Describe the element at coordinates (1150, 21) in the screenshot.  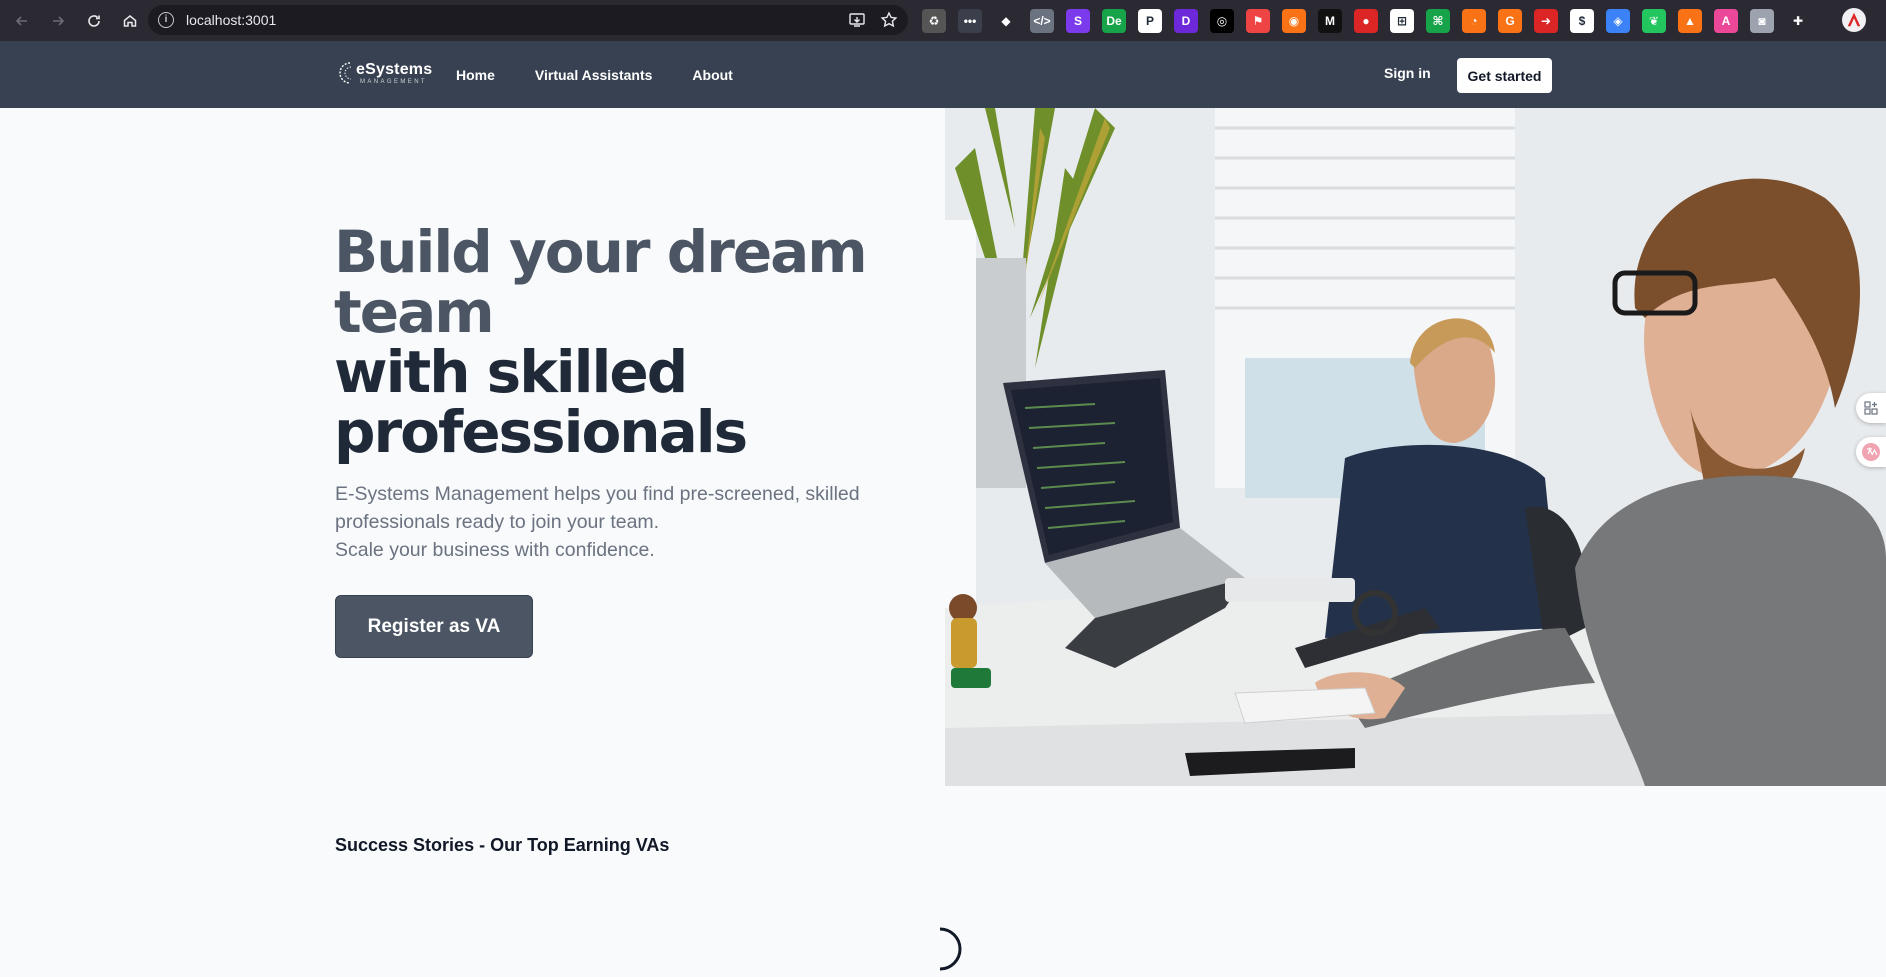
I see `p-ext-icon: P` at that location.